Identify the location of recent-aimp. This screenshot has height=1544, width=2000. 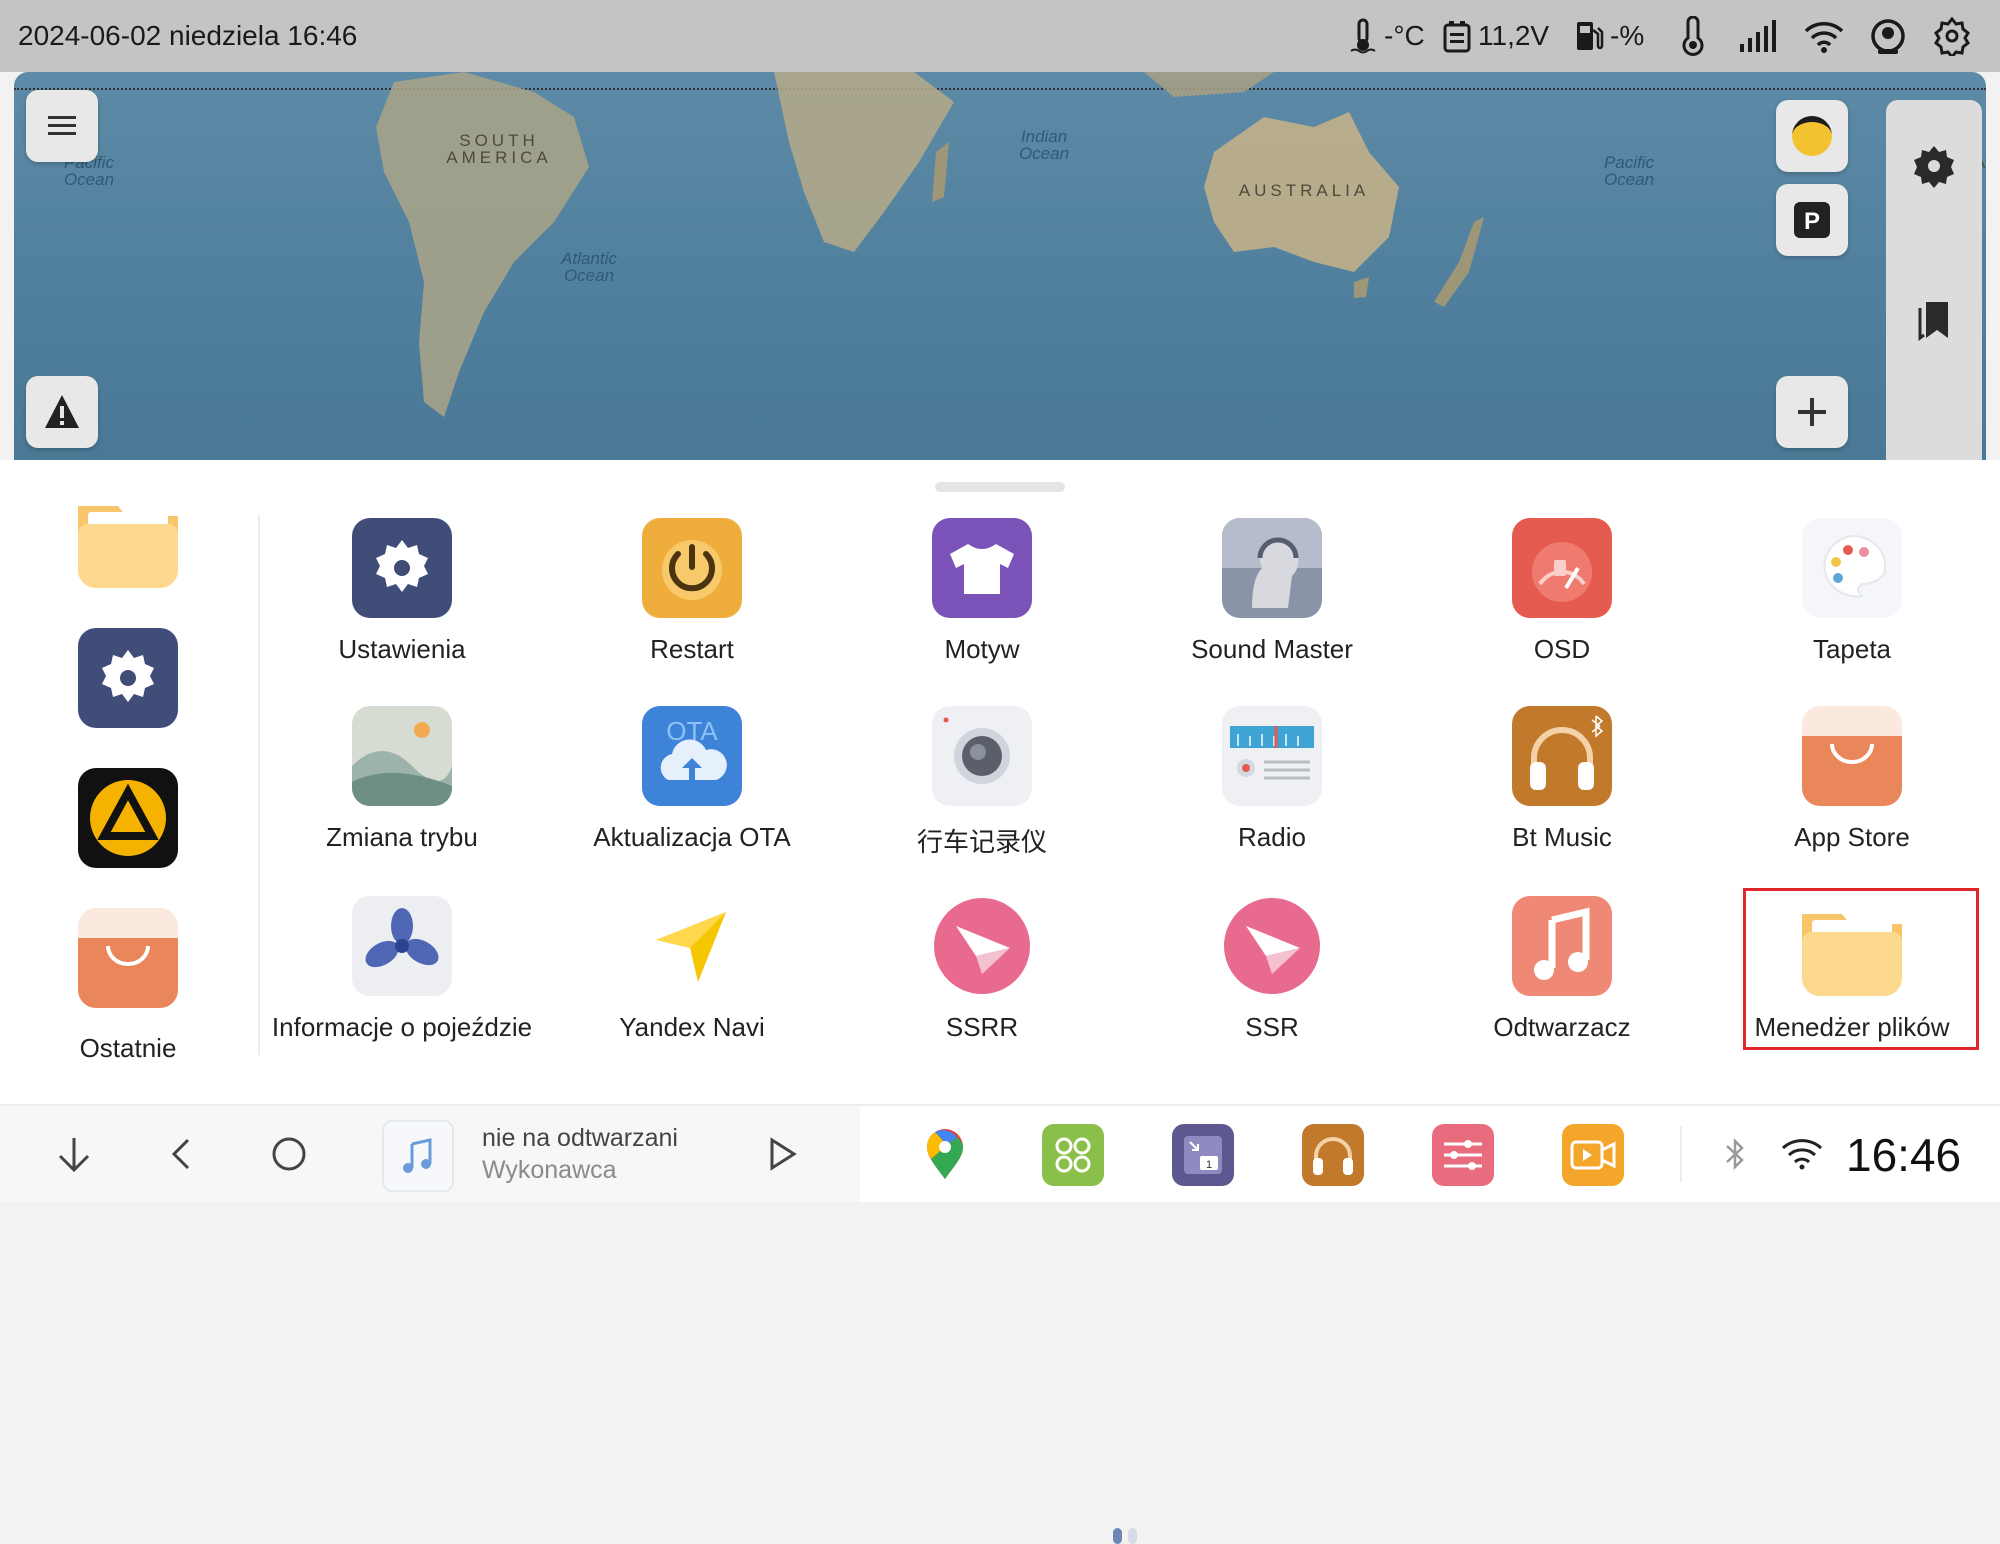
(128, 818).